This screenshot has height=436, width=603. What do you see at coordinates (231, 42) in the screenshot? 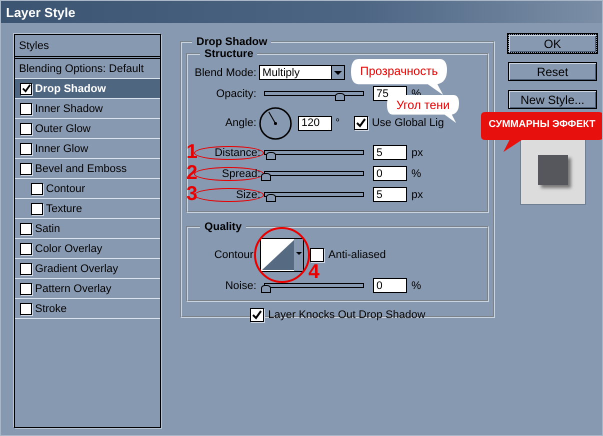
I see `group-title: Drop Shadow` at bounding box center [231, 42].